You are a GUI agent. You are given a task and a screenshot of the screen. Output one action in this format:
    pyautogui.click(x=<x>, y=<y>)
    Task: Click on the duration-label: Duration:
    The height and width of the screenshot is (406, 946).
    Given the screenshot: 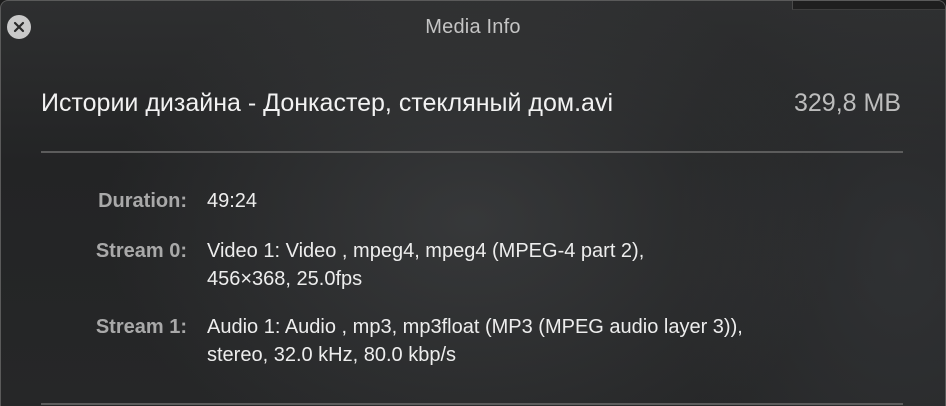 What is the action you would take?
    pyautogui.click(x=142, y=201)
    